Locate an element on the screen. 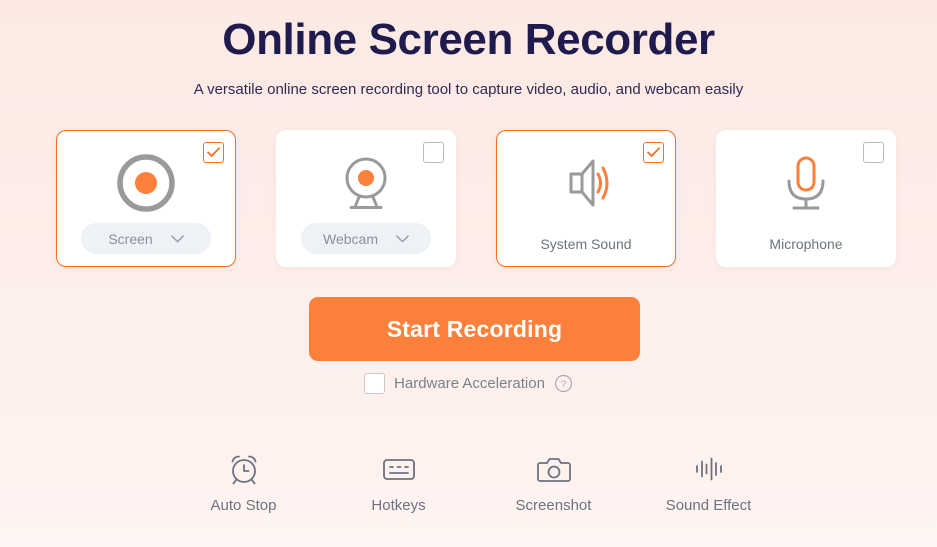  source-card-microphone: Microphone is located at coordinates (806, 198).